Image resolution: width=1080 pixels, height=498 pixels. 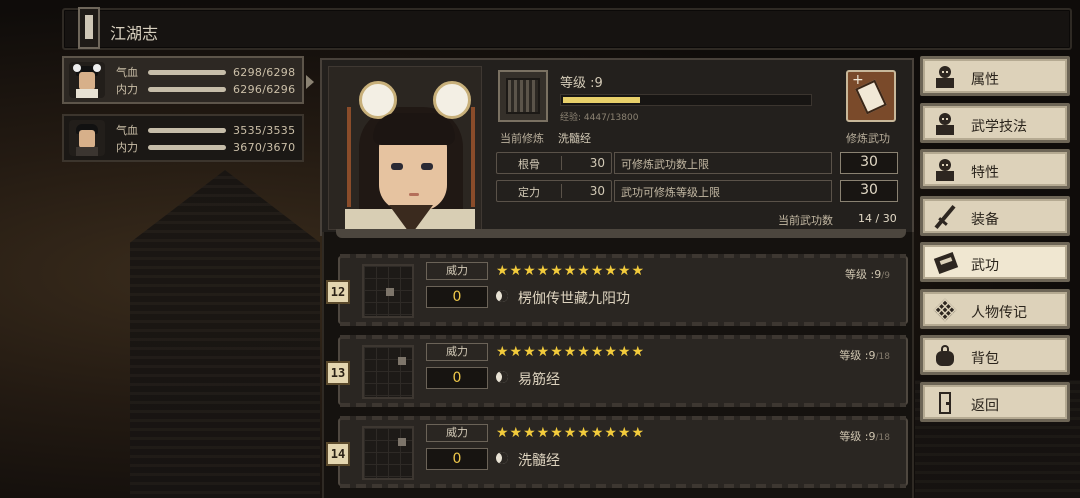 I want to click on menu-label: 背包, so click(x=985, y=359).